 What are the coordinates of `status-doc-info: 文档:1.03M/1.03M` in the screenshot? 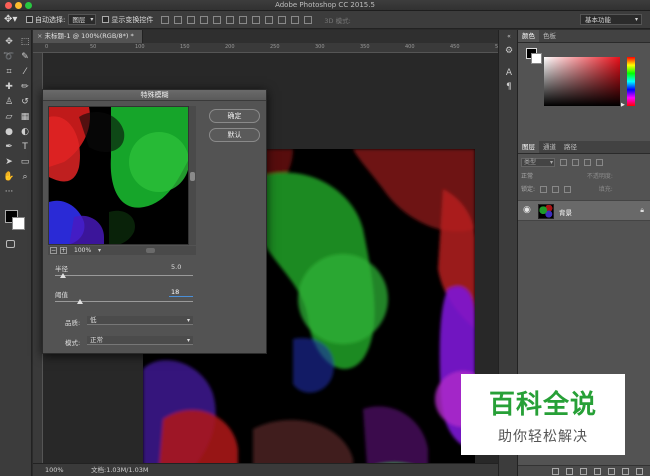 It's located at (120, 470).